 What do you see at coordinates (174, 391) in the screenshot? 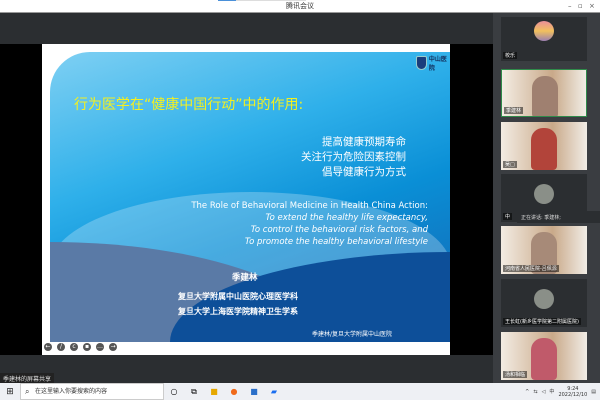
I see `cortana-icon: ○` at bounding box center [174, 391].